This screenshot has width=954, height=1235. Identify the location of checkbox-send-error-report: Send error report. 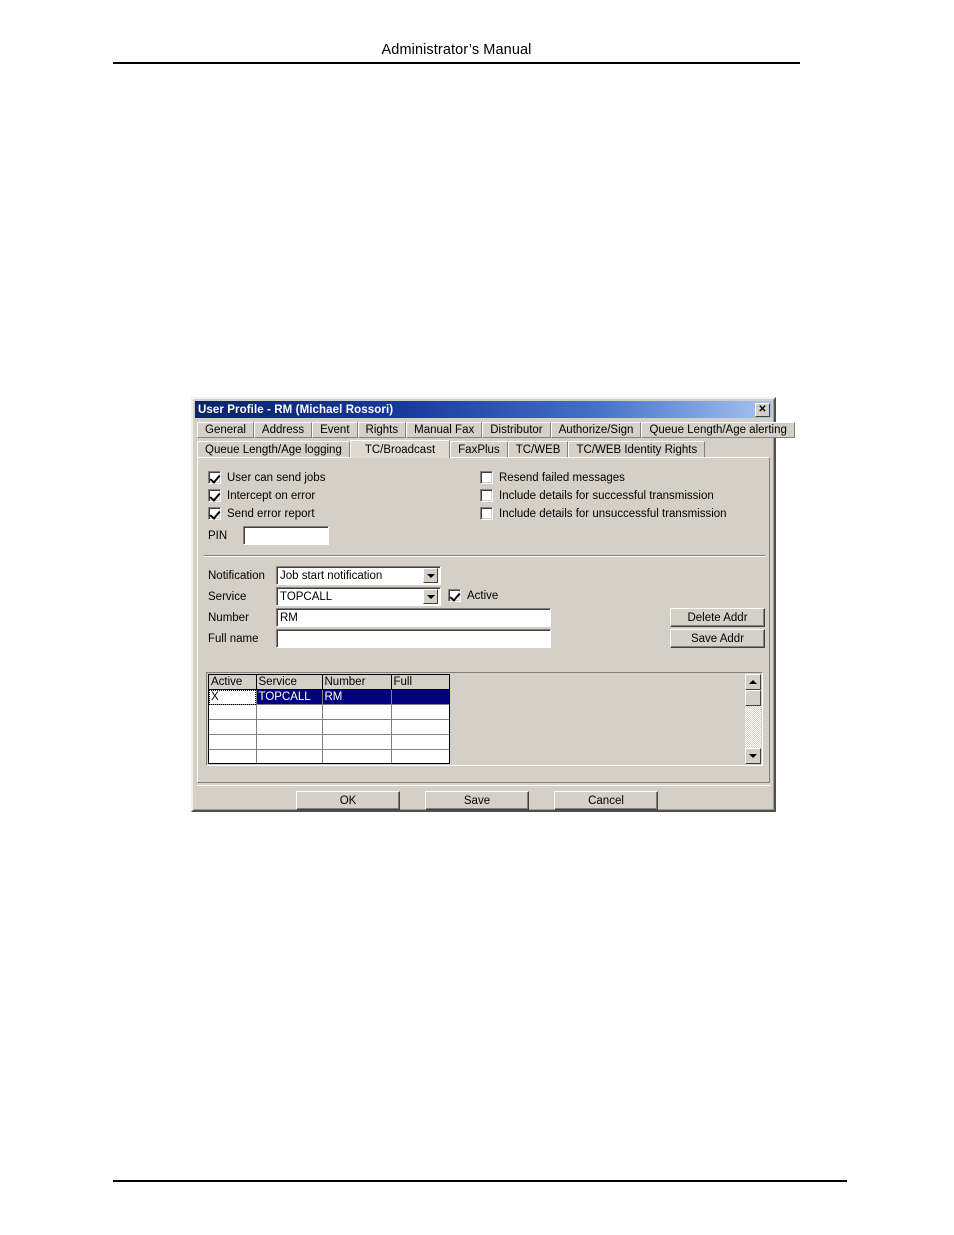
(261, 513).